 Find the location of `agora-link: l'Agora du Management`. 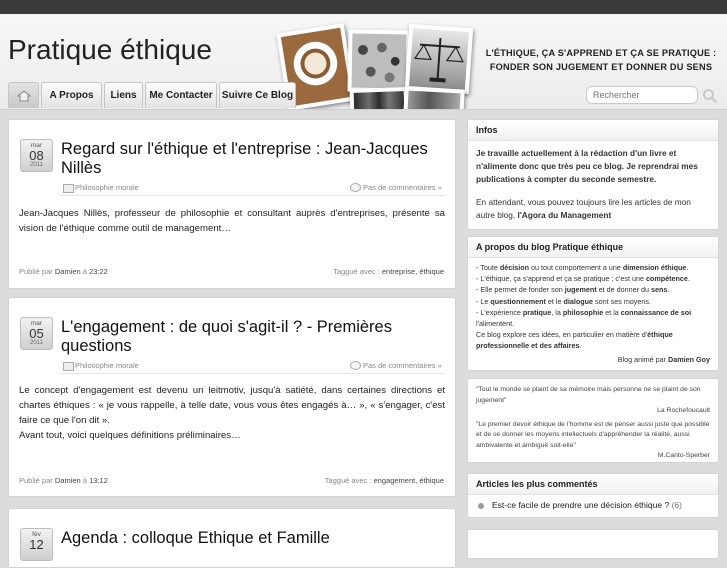

agora-link: l'Agora du Management is located at coordinates (565, 215).